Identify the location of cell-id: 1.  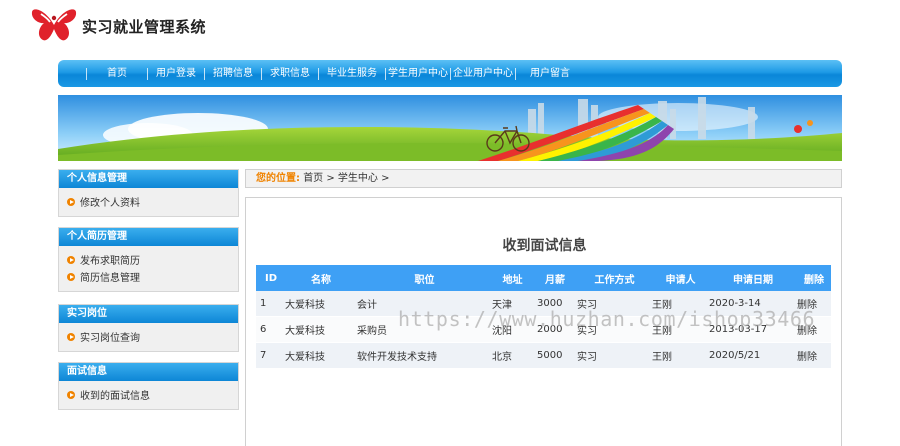
(263, 303).